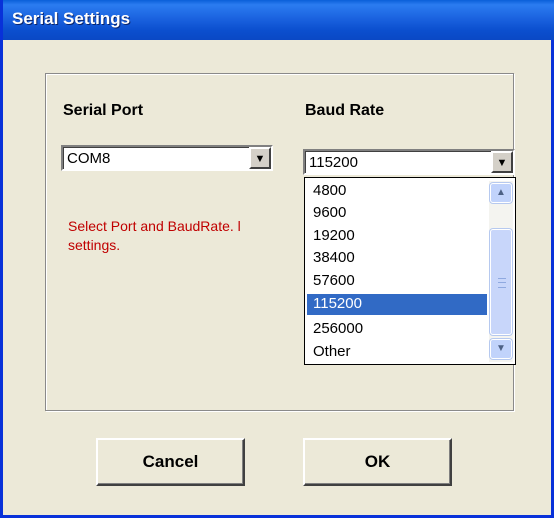 This screenshot has width=554, height=518. I want to click on list-item: 57600, so click(399, 281).